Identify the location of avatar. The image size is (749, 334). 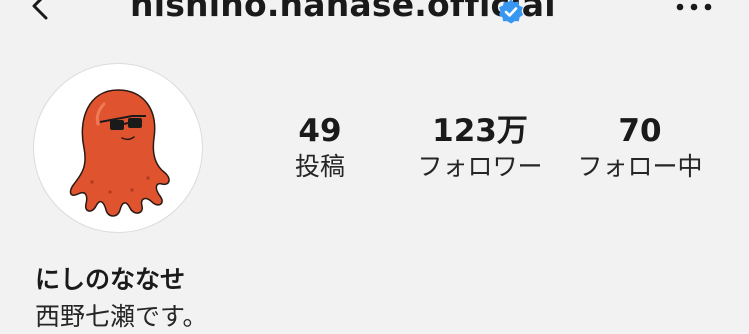
(118, 148).